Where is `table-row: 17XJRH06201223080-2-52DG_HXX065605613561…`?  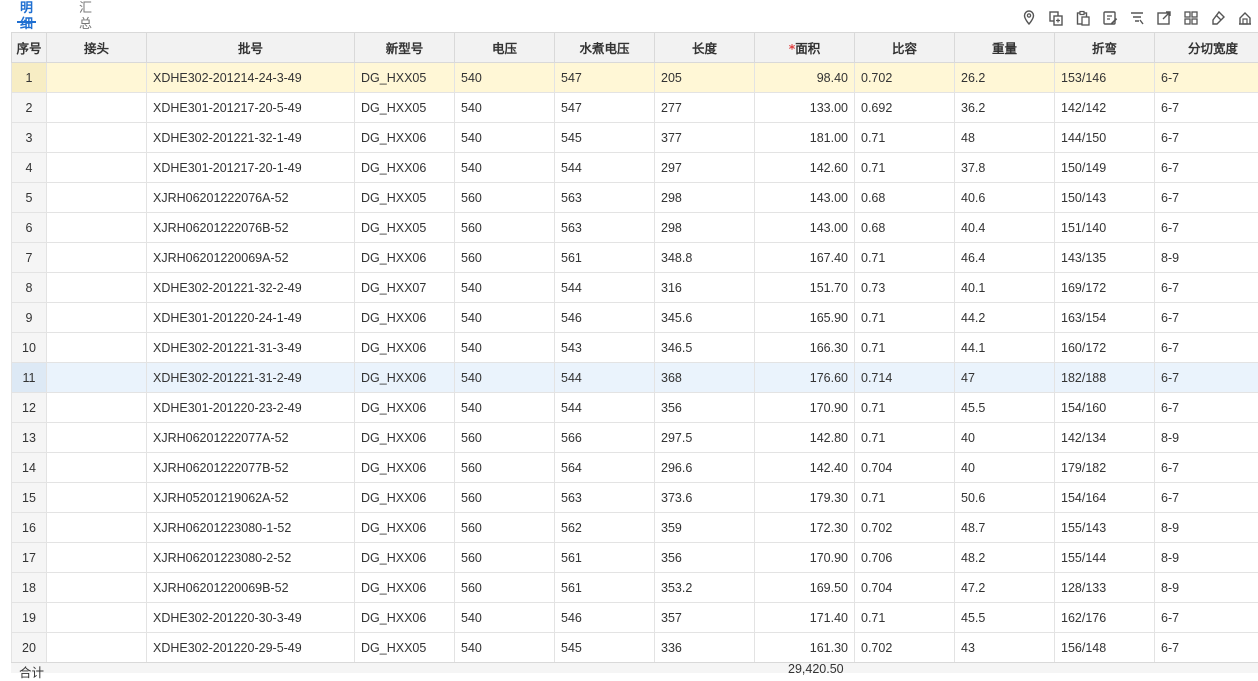
table-row: 17XJRH06201223080-2-52DG_HXX065605613561… is located at coordinates (635, 558).